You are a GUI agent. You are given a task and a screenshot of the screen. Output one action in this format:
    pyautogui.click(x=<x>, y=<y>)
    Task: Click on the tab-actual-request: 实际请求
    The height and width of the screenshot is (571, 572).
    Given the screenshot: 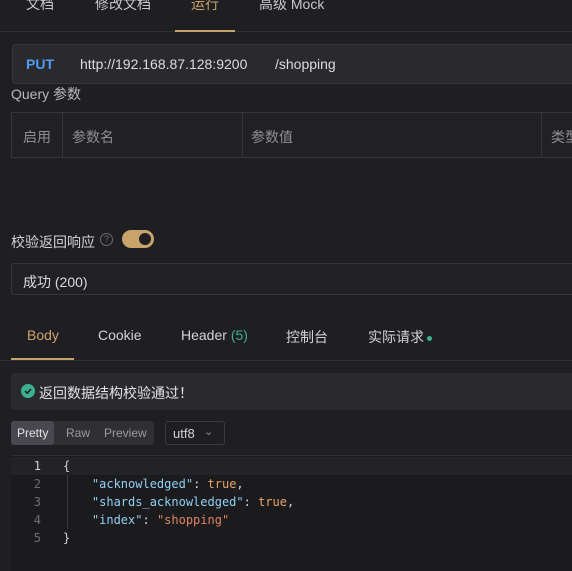 What is the action you would take?
    pyautogui.click(x=400, y=337)
    